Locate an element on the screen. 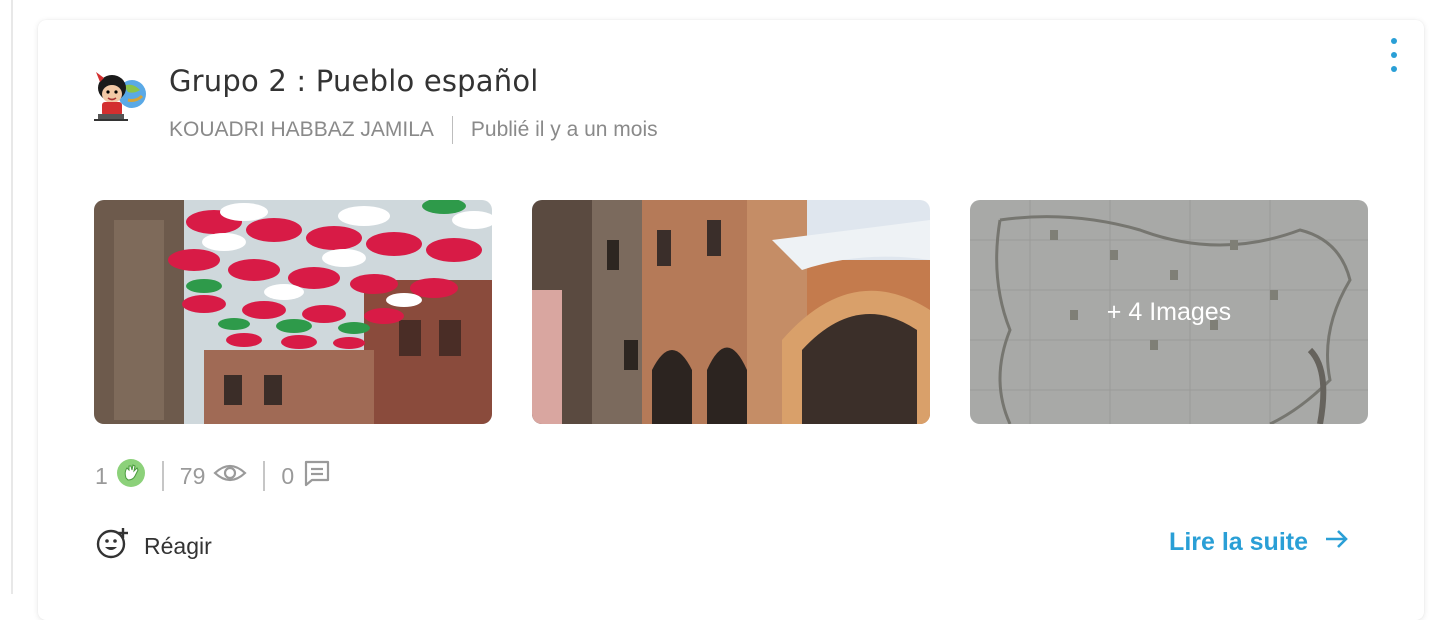 Image resolution: width=1434 pixels, height=620 pixels. author-name: KOUADRI HABBAZ JAMILA is located at coordinates (301, 130).